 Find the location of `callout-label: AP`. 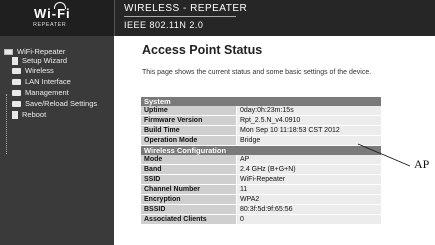

callout-label: AP is located at coordinates (422, 164).